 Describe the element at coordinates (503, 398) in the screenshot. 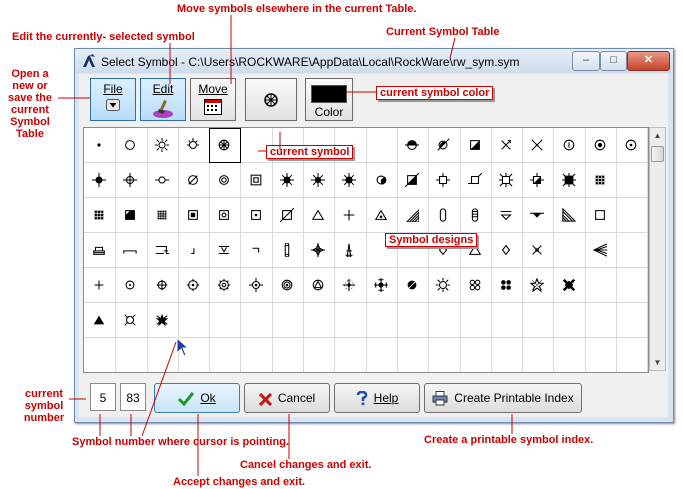

I see `create-printable-index-button: Create Printable Index` at that location.